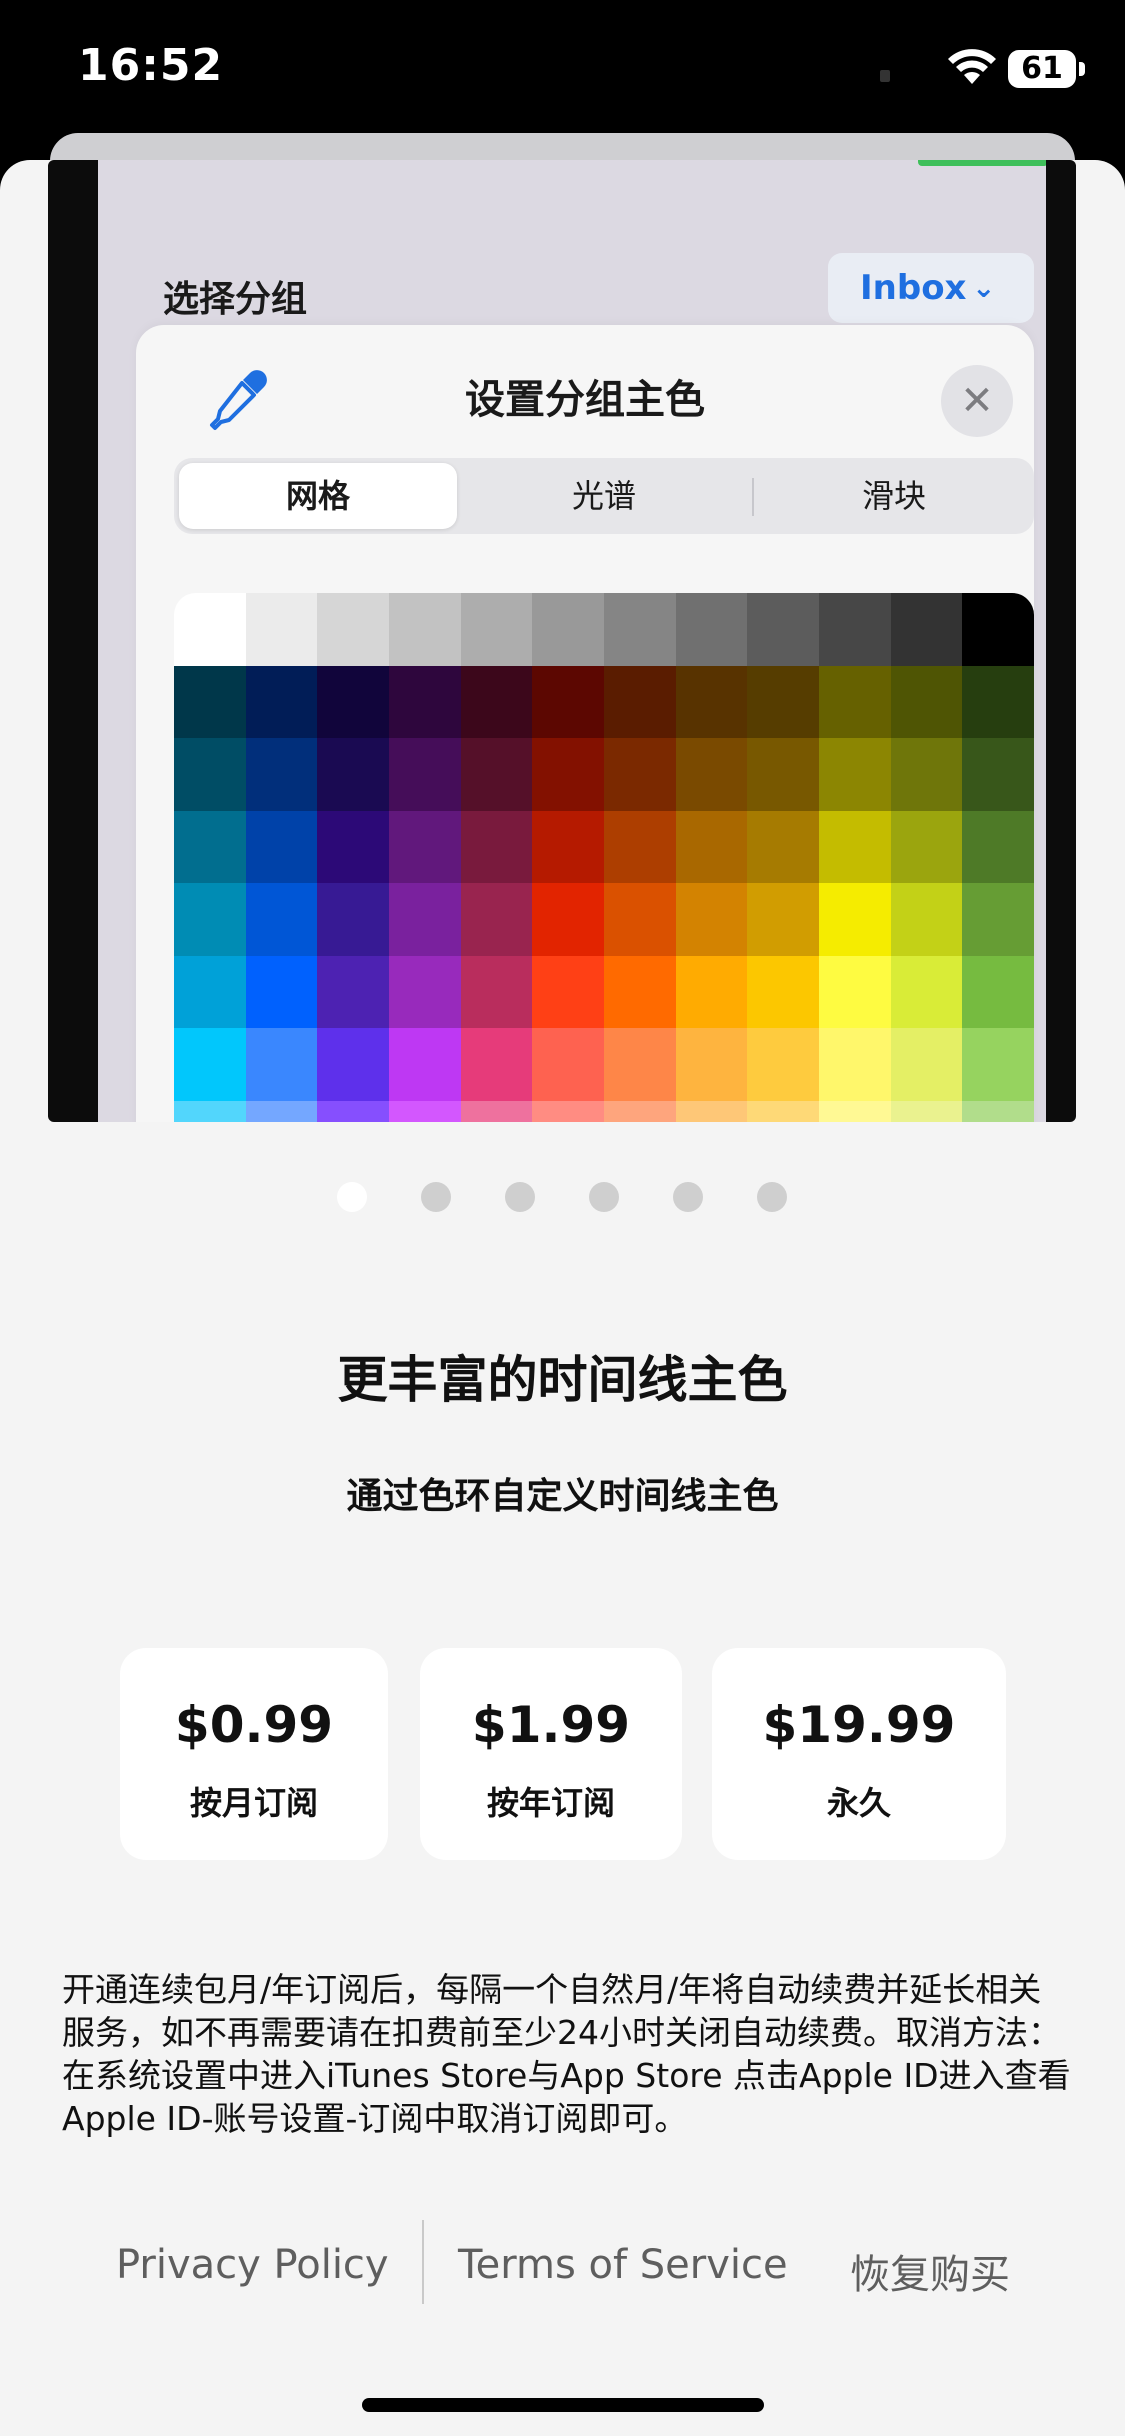  I want to click on tab-spectrum: 光谱, so click(604, 496).